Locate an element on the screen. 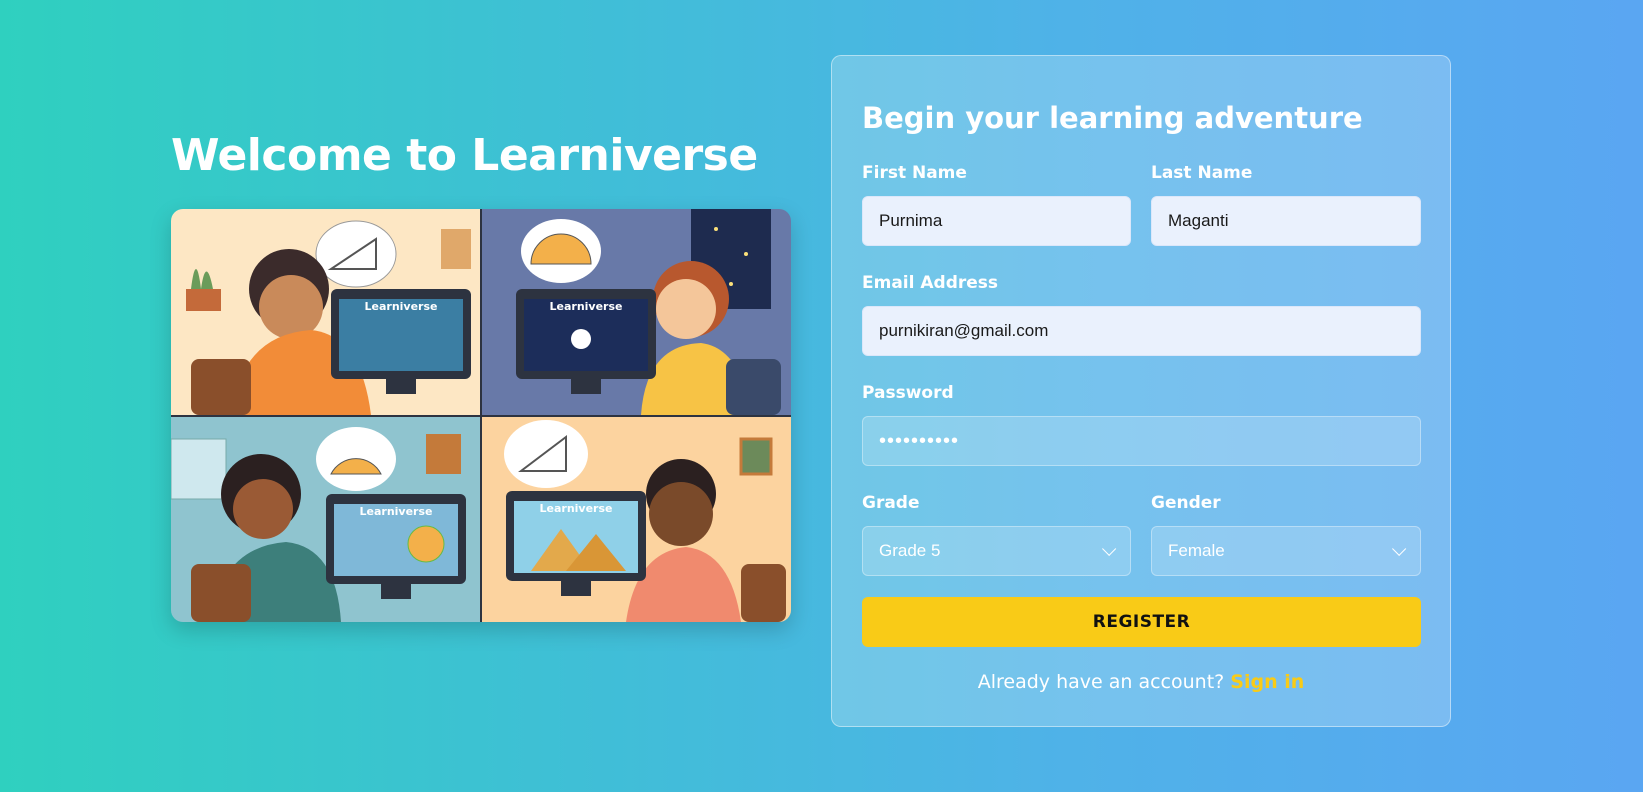  gender-value: Female is located at coordinates (1196, 550).